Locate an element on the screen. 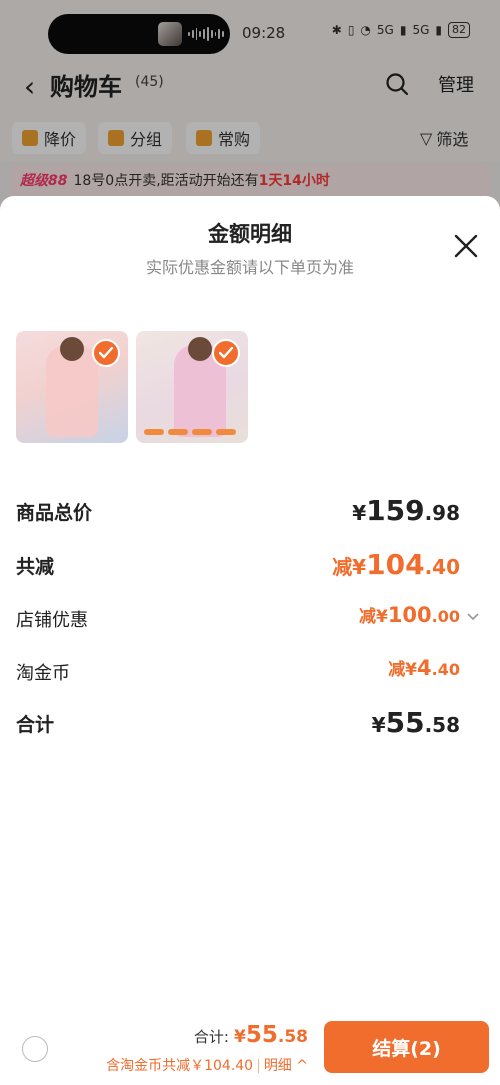 This screenshot has height=1085, width=500. row-label: 商品总价 is located at coordinates (54, 513).